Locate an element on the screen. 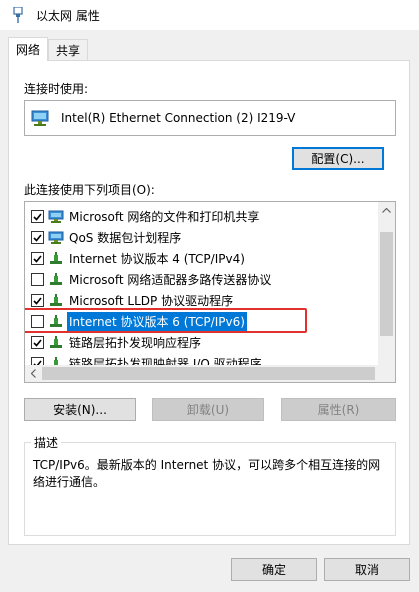 The image size is (419, 592). scrollbar-corner is located at coordinates (386, 373).